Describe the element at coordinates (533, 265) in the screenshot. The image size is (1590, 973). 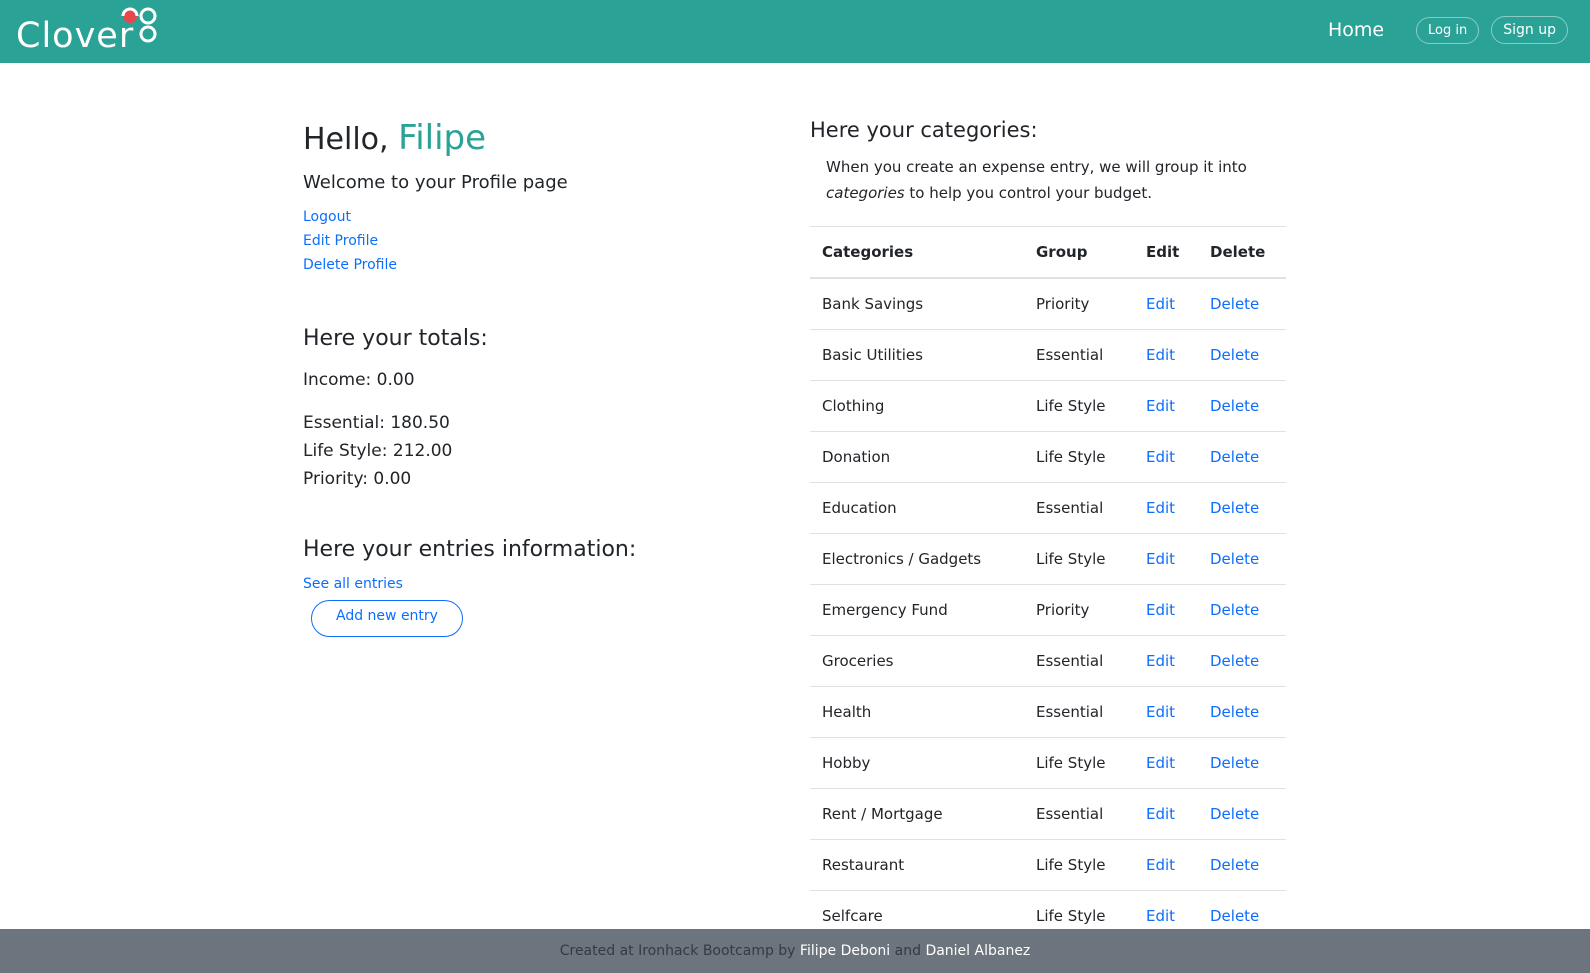
I see `delete-profile-link: Delete Profile` at that location.